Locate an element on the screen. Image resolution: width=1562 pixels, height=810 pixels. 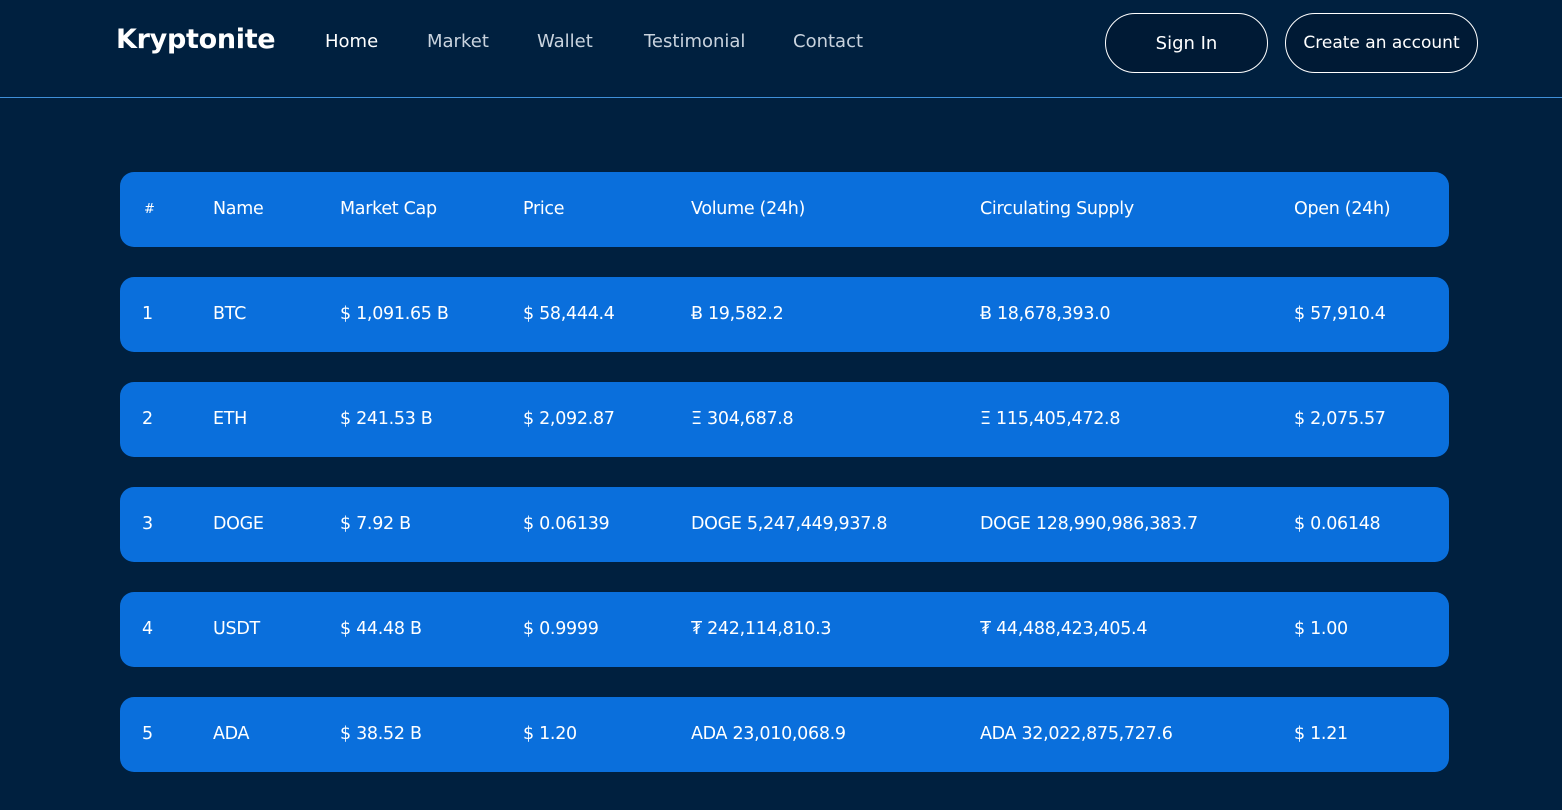
column-header-volume: Volume (24h) is located at coordinates (748, 209).